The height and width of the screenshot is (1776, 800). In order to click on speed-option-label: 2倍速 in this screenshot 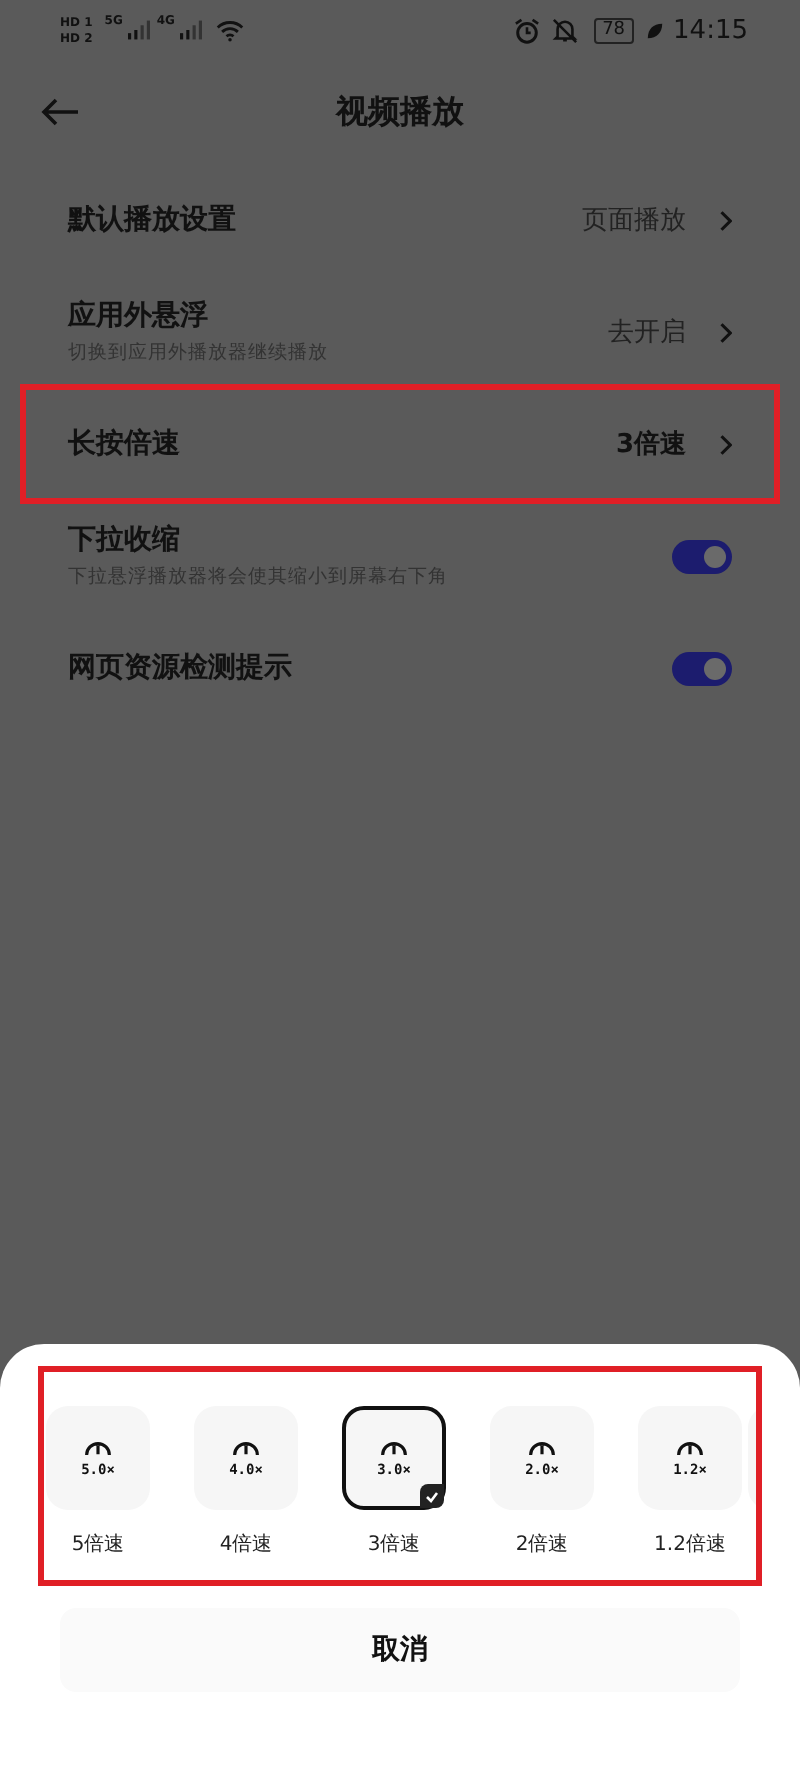, I will do `click(542, 1544)`.